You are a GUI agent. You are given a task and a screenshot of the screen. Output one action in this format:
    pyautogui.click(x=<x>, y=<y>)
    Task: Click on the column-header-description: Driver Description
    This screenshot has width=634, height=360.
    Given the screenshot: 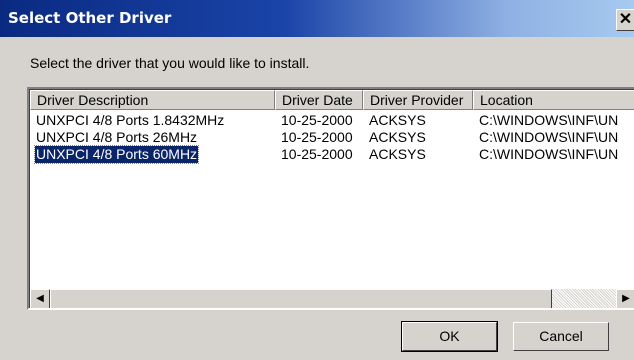 What is the action you would take?
    pyautogui.click(x=152, y=100)
    